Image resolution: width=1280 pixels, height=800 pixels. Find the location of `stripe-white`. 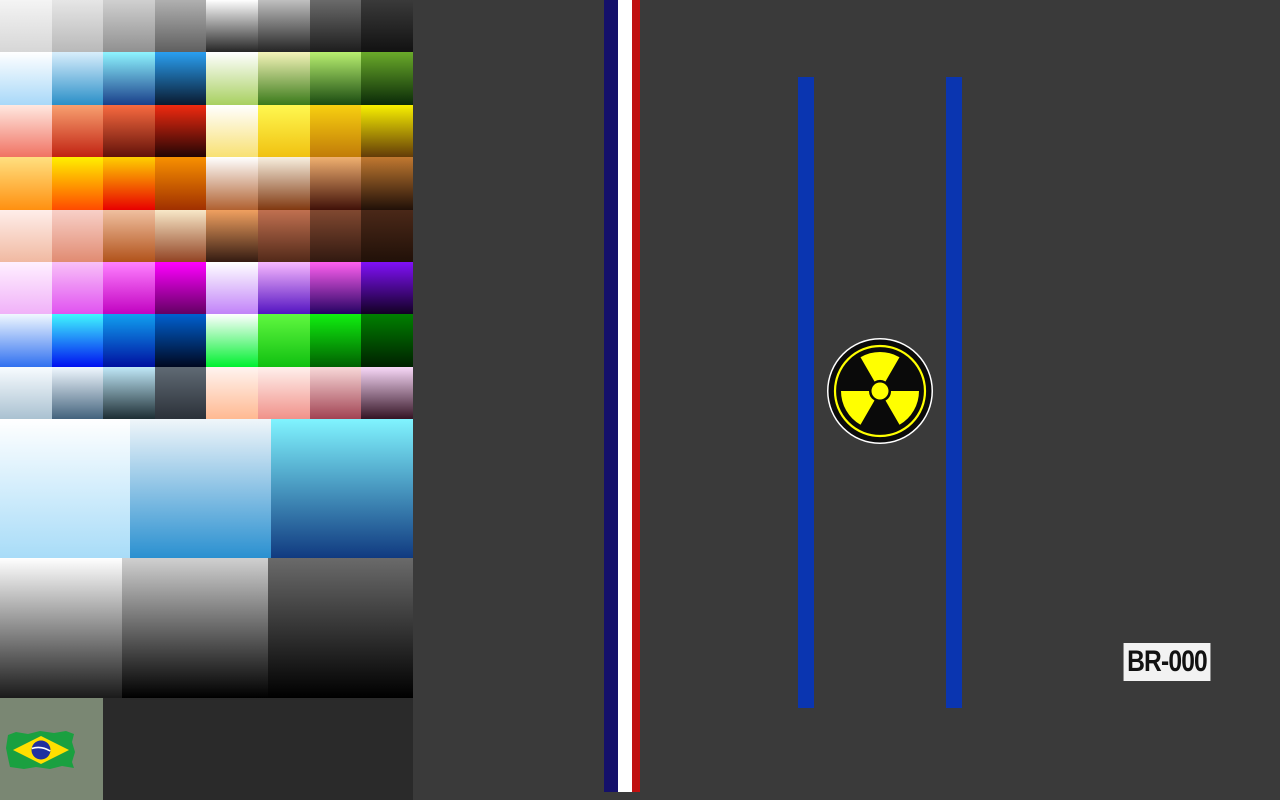

stripe-white is located at coordinates (625, 396).